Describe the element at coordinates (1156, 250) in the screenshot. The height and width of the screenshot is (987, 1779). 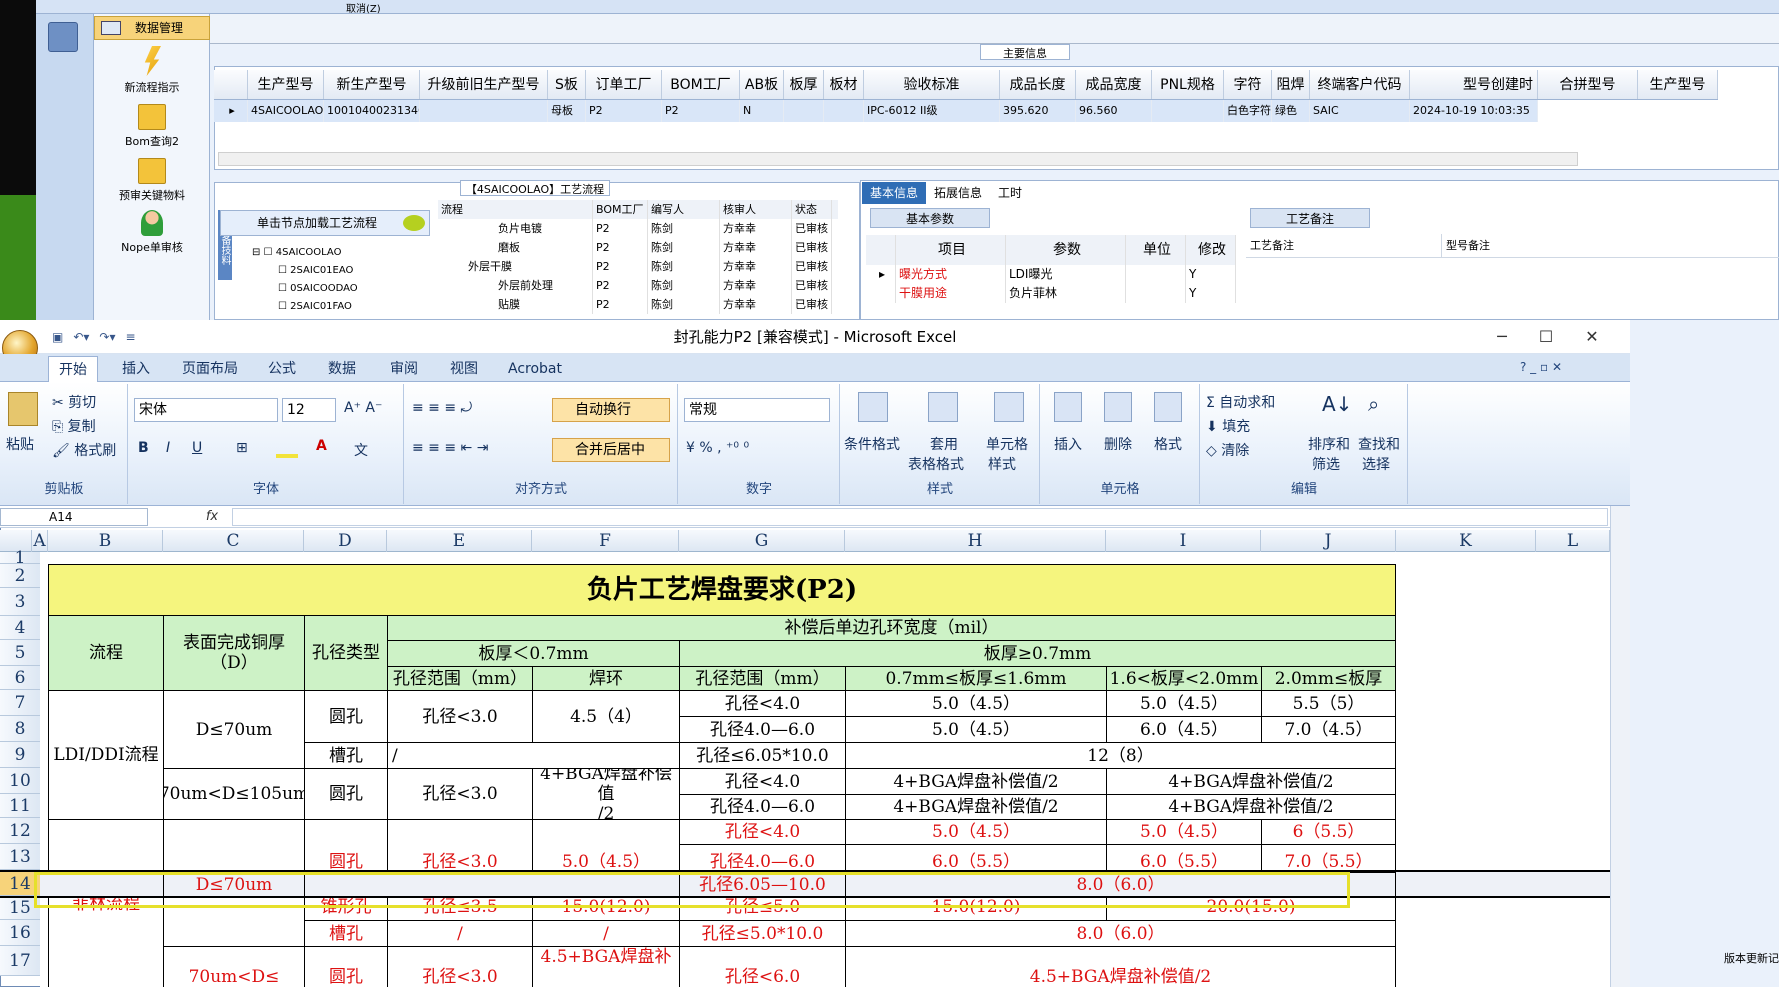
I see `grid-header-cell: 单位` at that location.